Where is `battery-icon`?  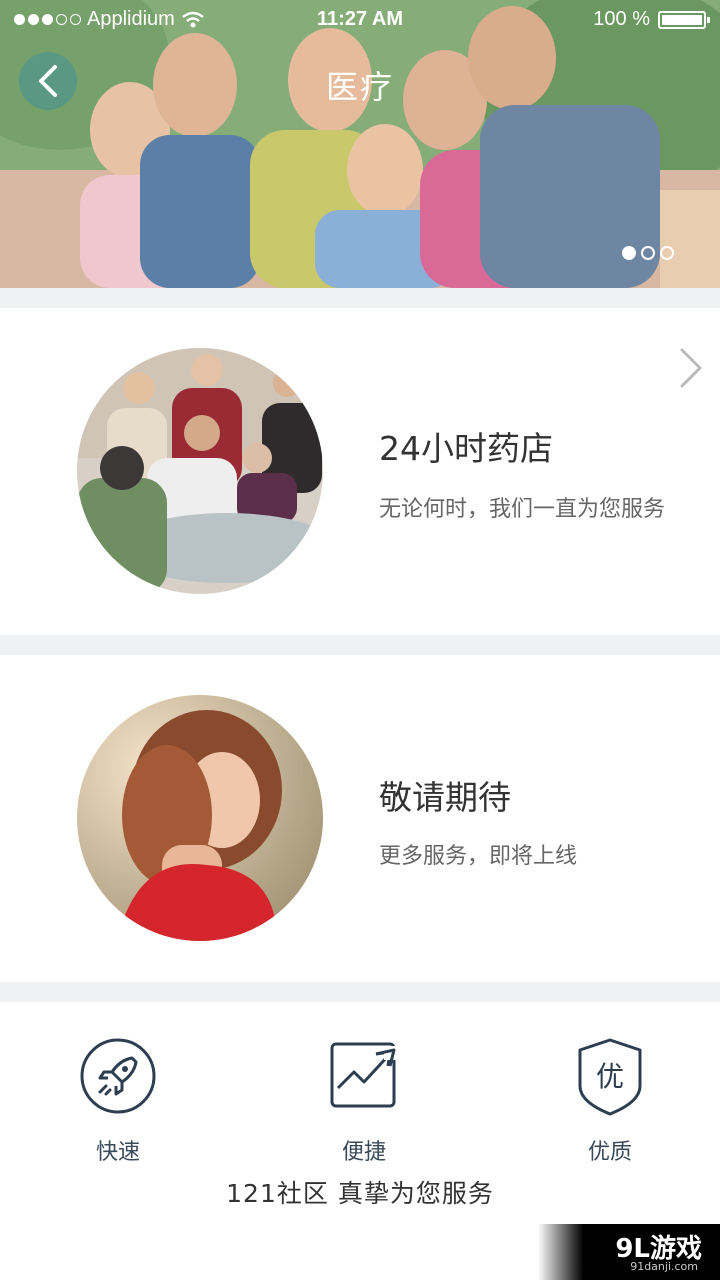 battery-icon is located at coordinates (684, 19).